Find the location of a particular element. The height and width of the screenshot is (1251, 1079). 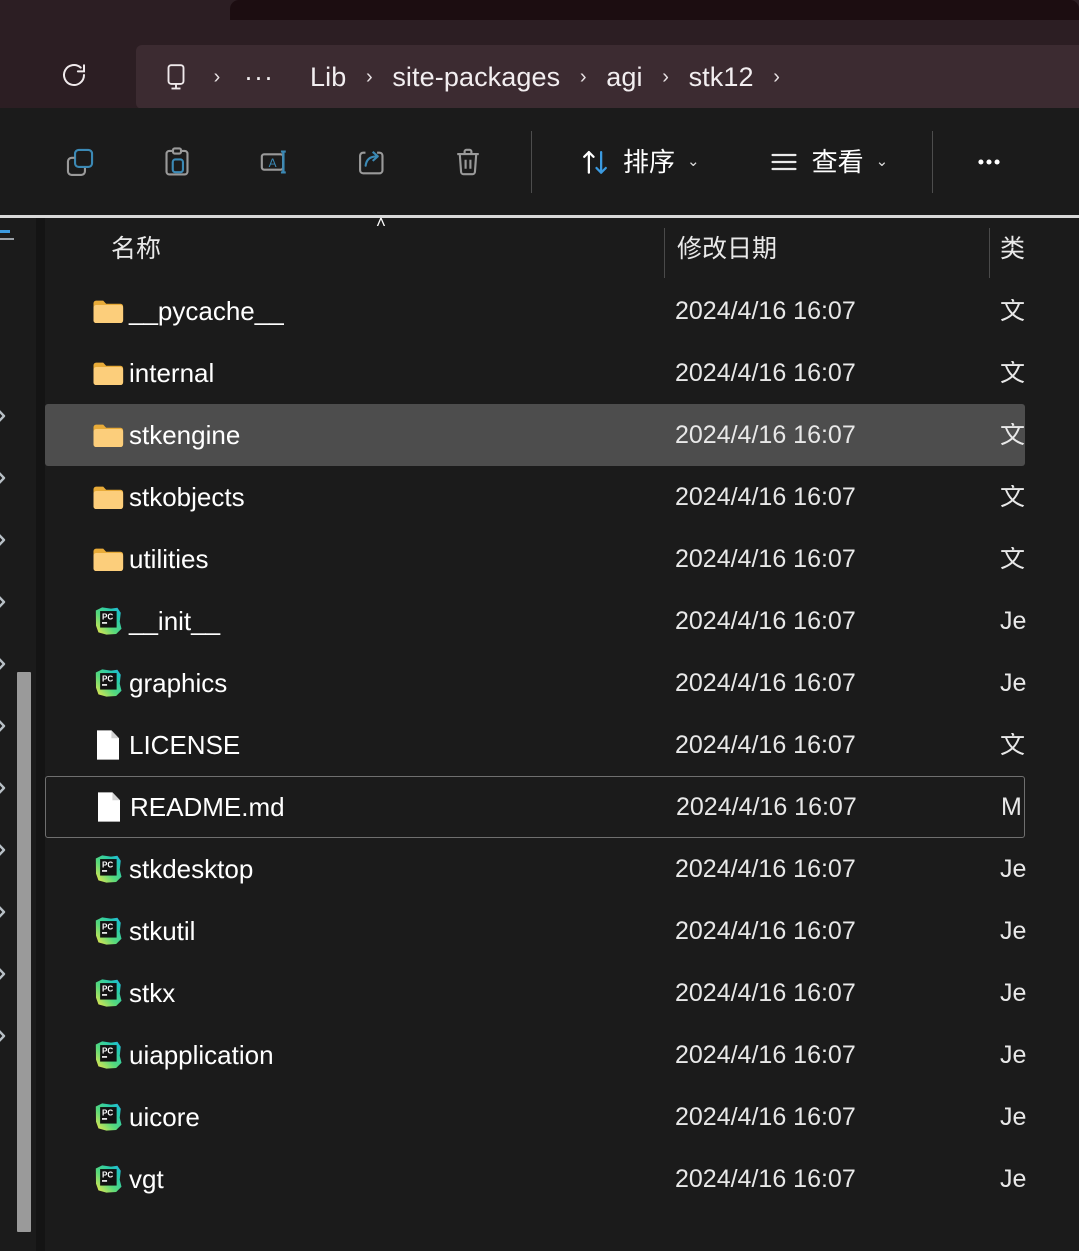

file-row-graphics: PC graphics 2024/4/16 16:07 Je is located at coordinates (562, 683).